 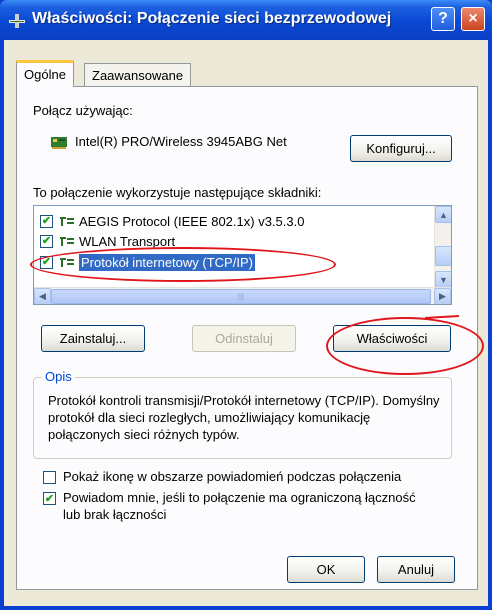 I want to click on cancel-button: Anuluj, so click(x=416, y=569).